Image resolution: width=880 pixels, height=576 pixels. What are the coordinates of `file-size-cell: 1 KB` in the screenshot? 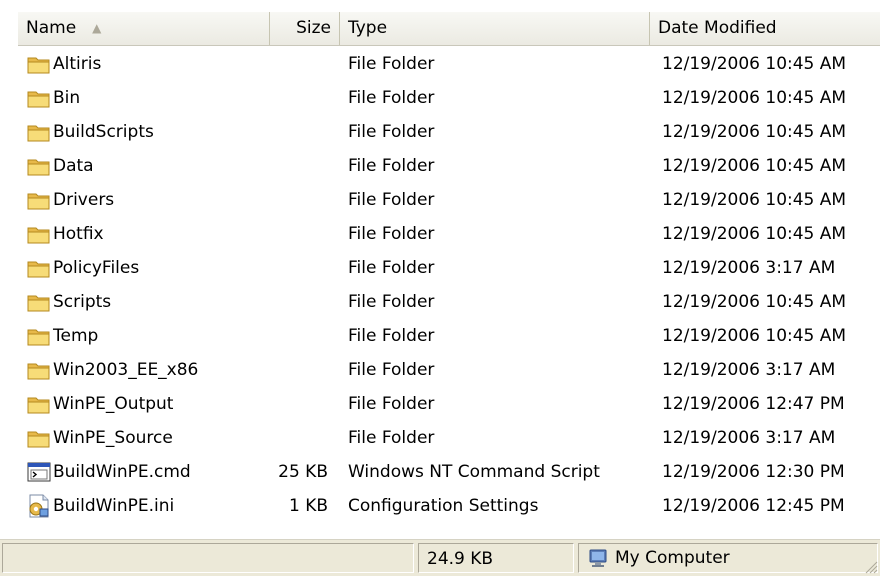 It's located at (308, 506).